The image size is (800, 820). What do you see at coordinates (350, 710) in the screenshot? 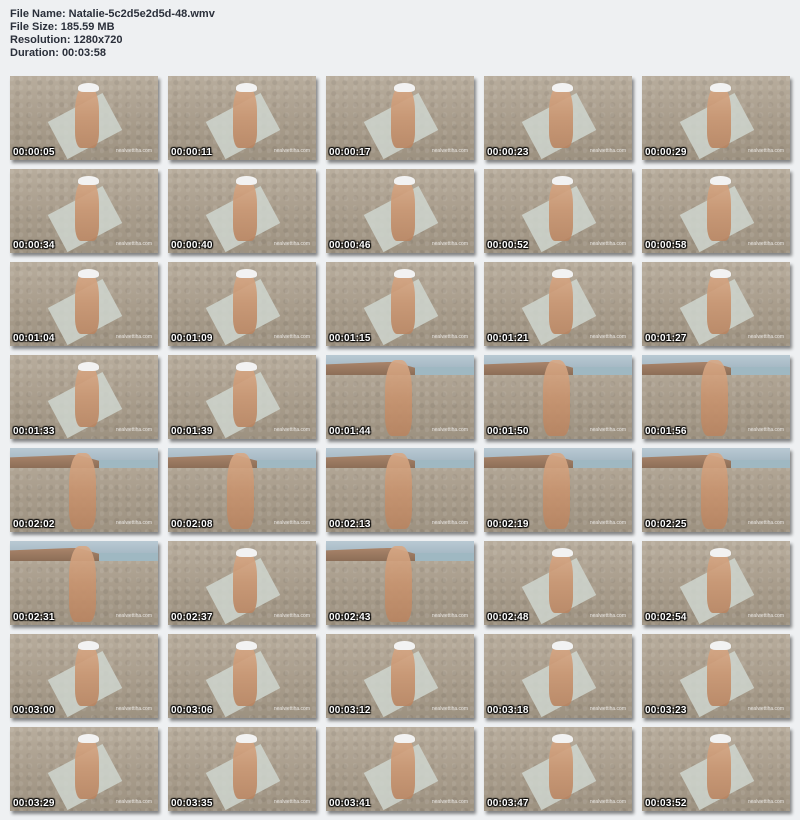
I see `thumbnail-timestamp: 00:03:12` at bounding box center [350, 710].